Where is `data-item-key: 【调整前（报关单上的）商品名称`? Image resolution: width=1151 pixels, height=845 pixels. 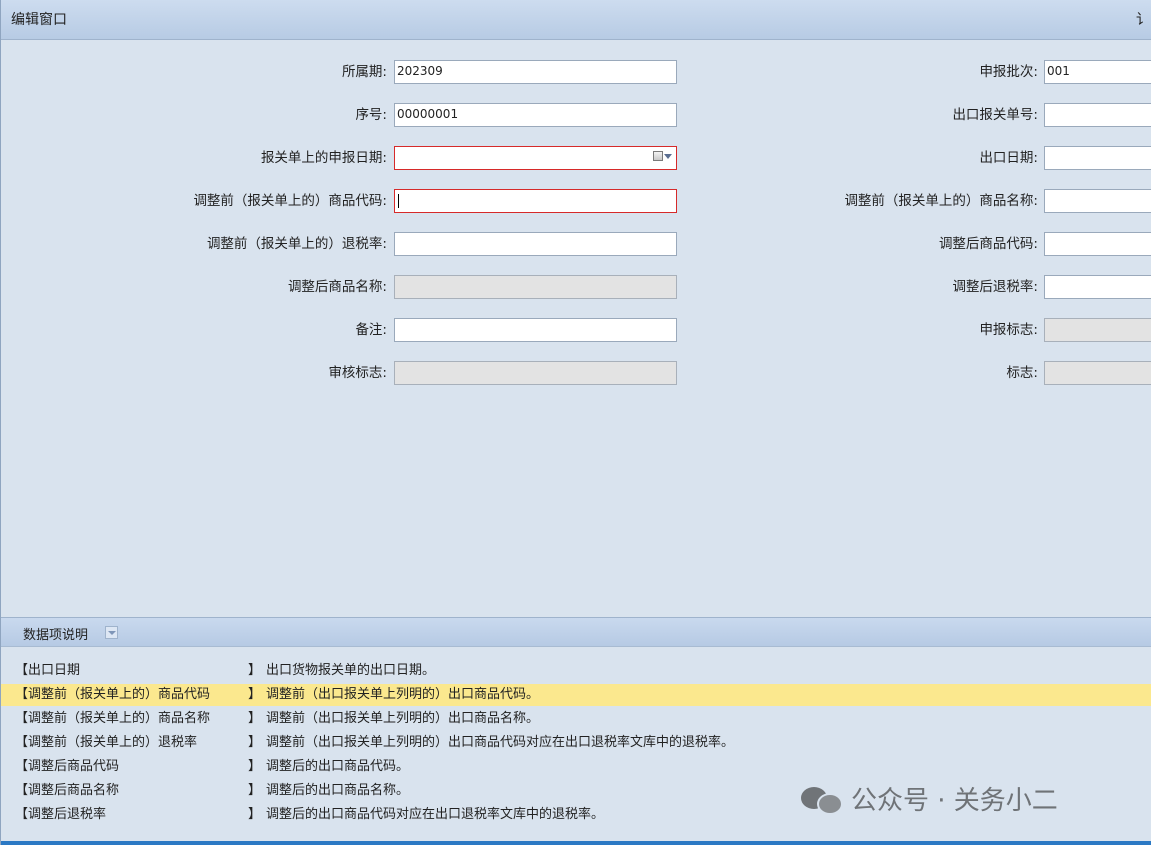
data-item-key: 【调整前（报关单上的）商品名称 is located at coordinates (113, 718).